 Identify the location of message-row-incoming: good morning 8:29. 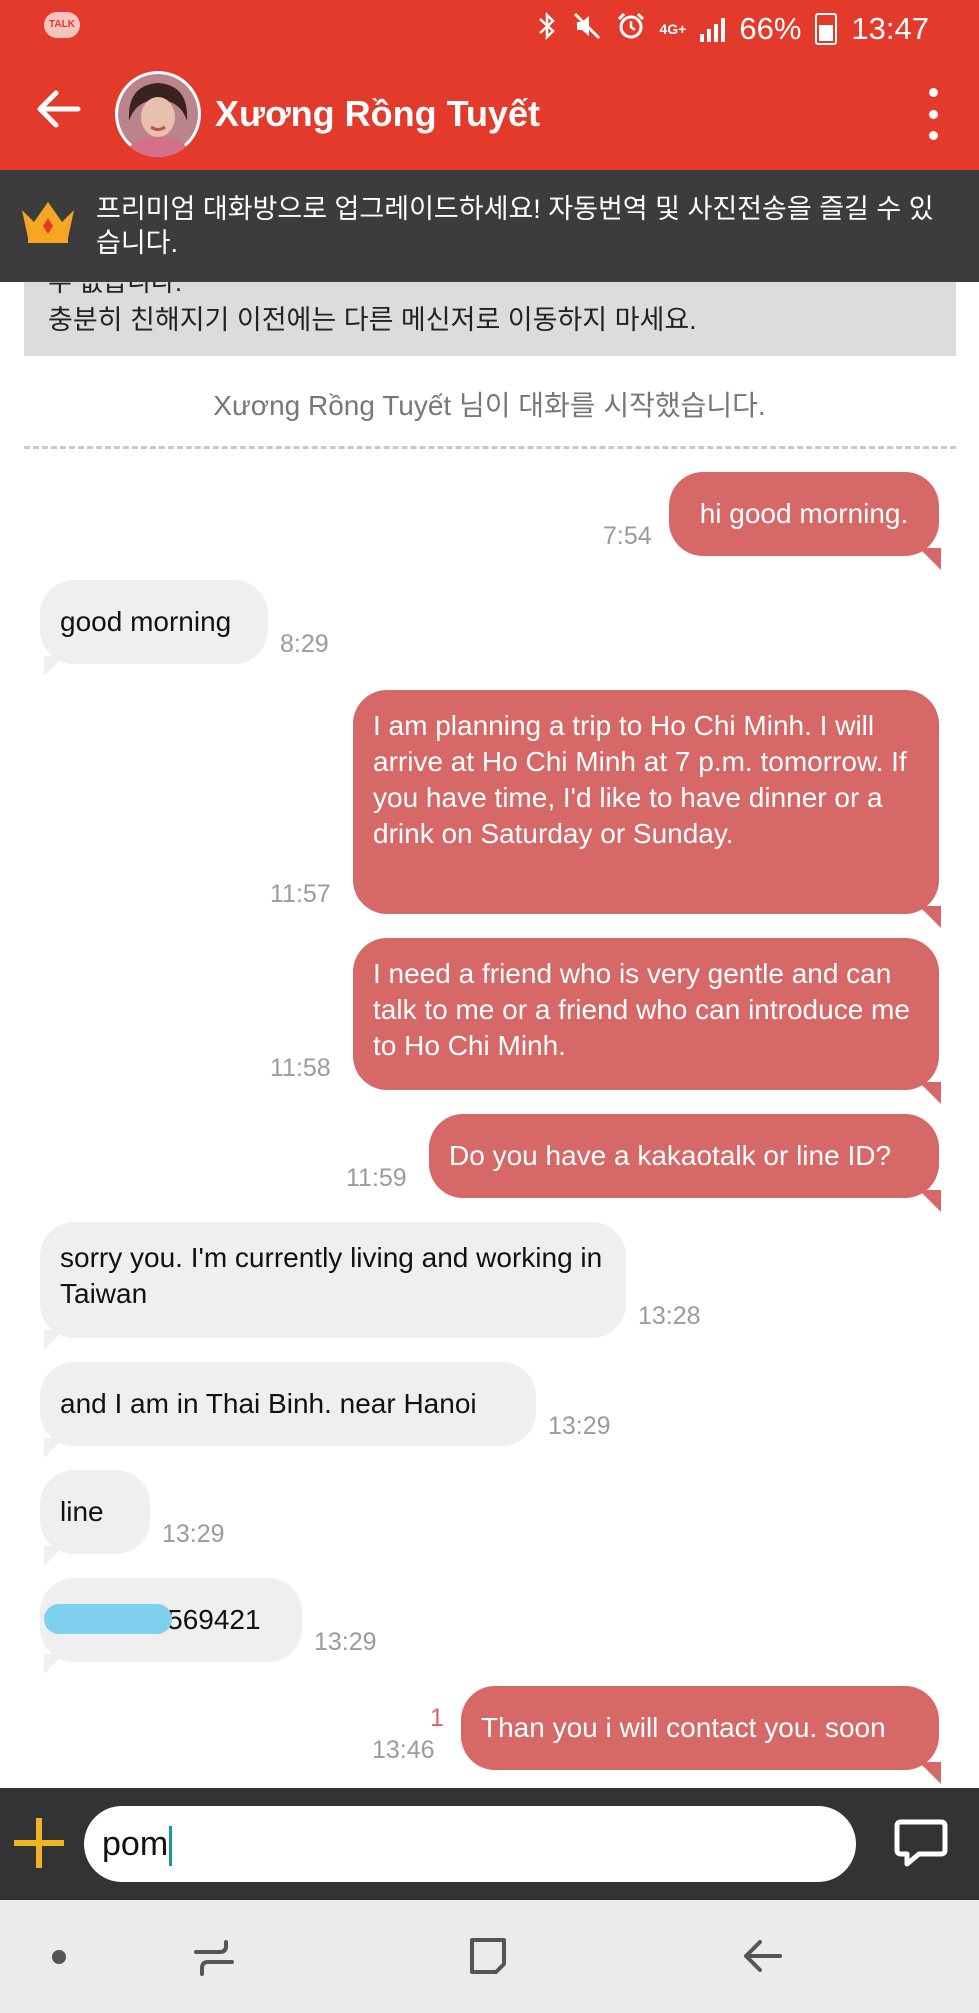
(489, 628).